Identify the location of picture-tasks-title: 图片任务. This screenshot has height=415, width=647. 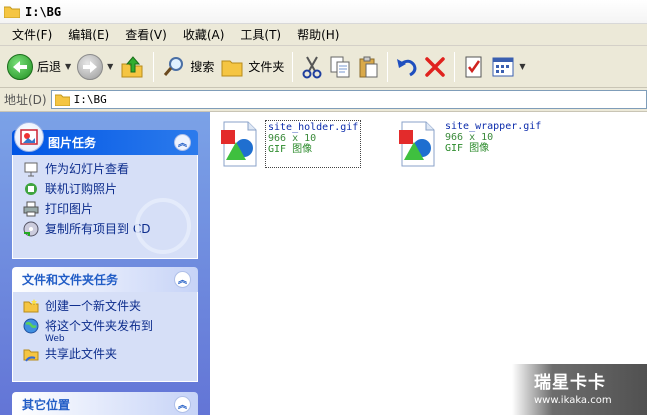
(72, 143).